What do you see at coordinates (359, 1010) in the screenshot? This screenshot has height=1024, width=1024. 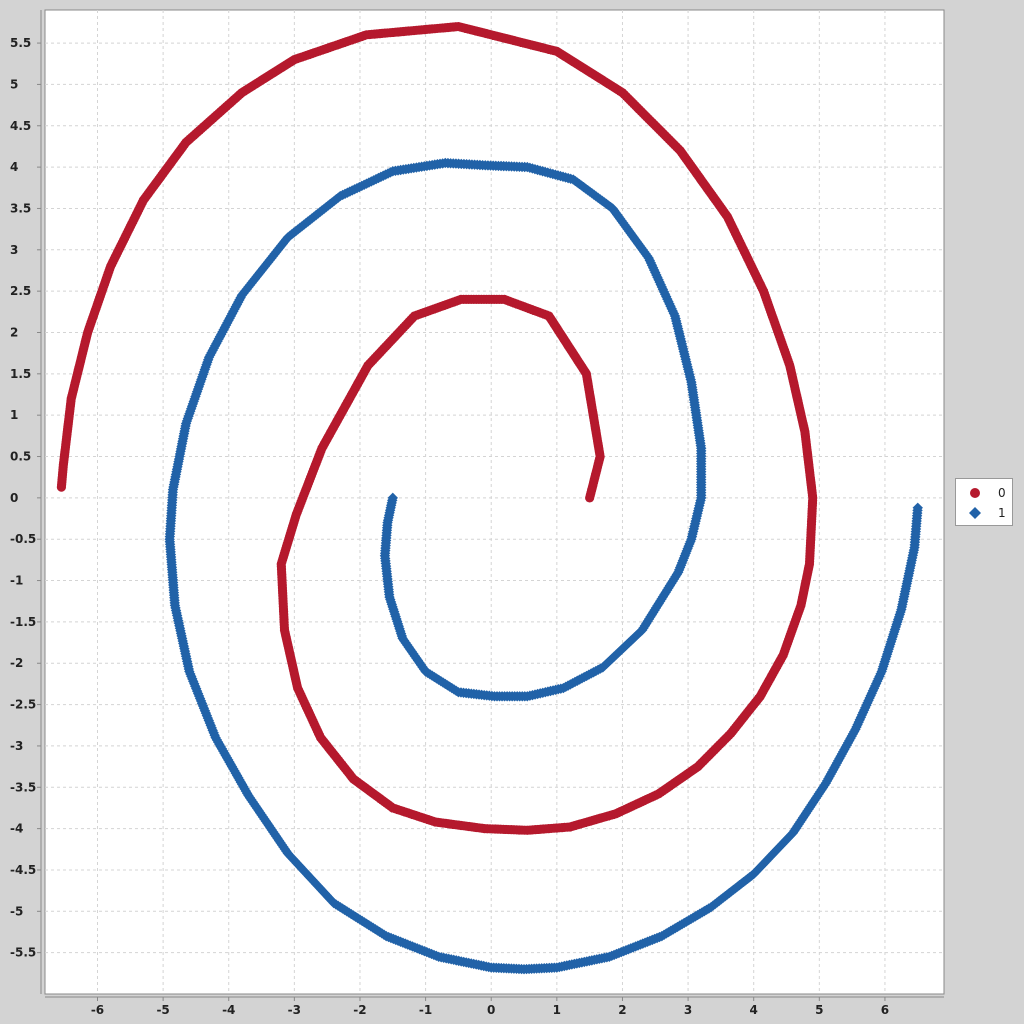 I see `x-tick-label: -2` at bounding box center [359, 1010].